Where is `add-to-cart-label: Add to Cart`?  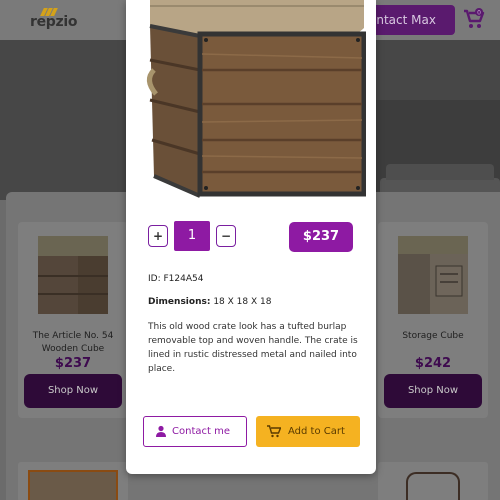 add-to-cart-label: Add to Cart is located at coordinates (316, 431).